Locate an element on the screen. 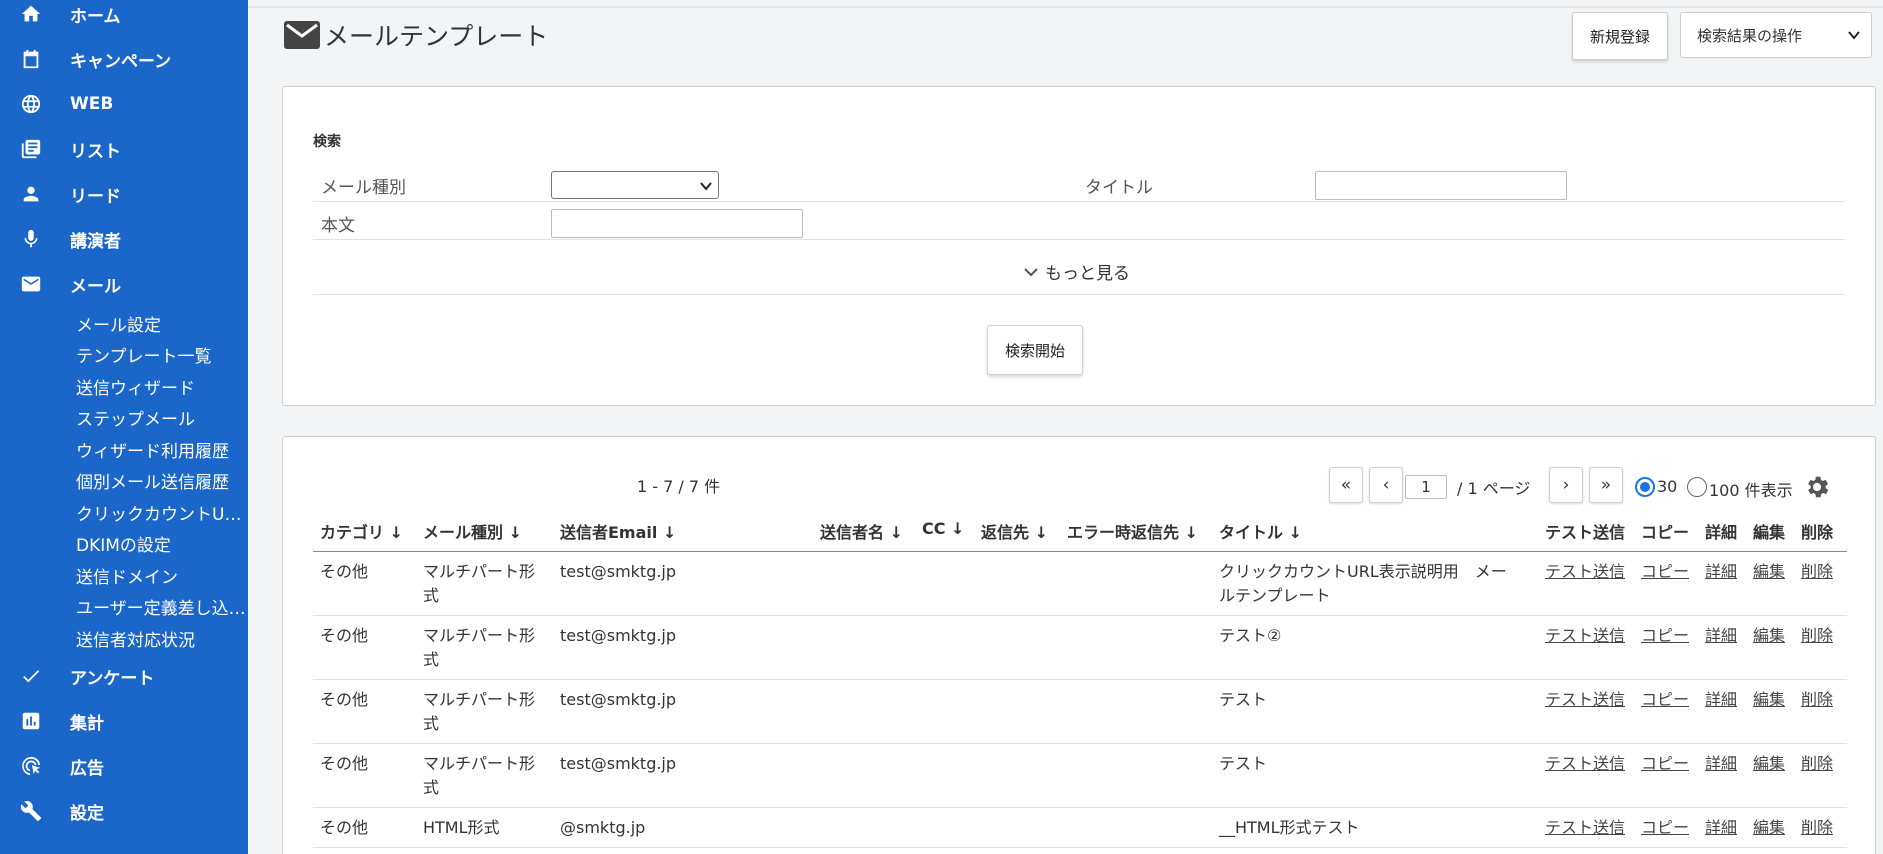  sidebar-item-ads: 広告 is located at coordinates (124, 766).